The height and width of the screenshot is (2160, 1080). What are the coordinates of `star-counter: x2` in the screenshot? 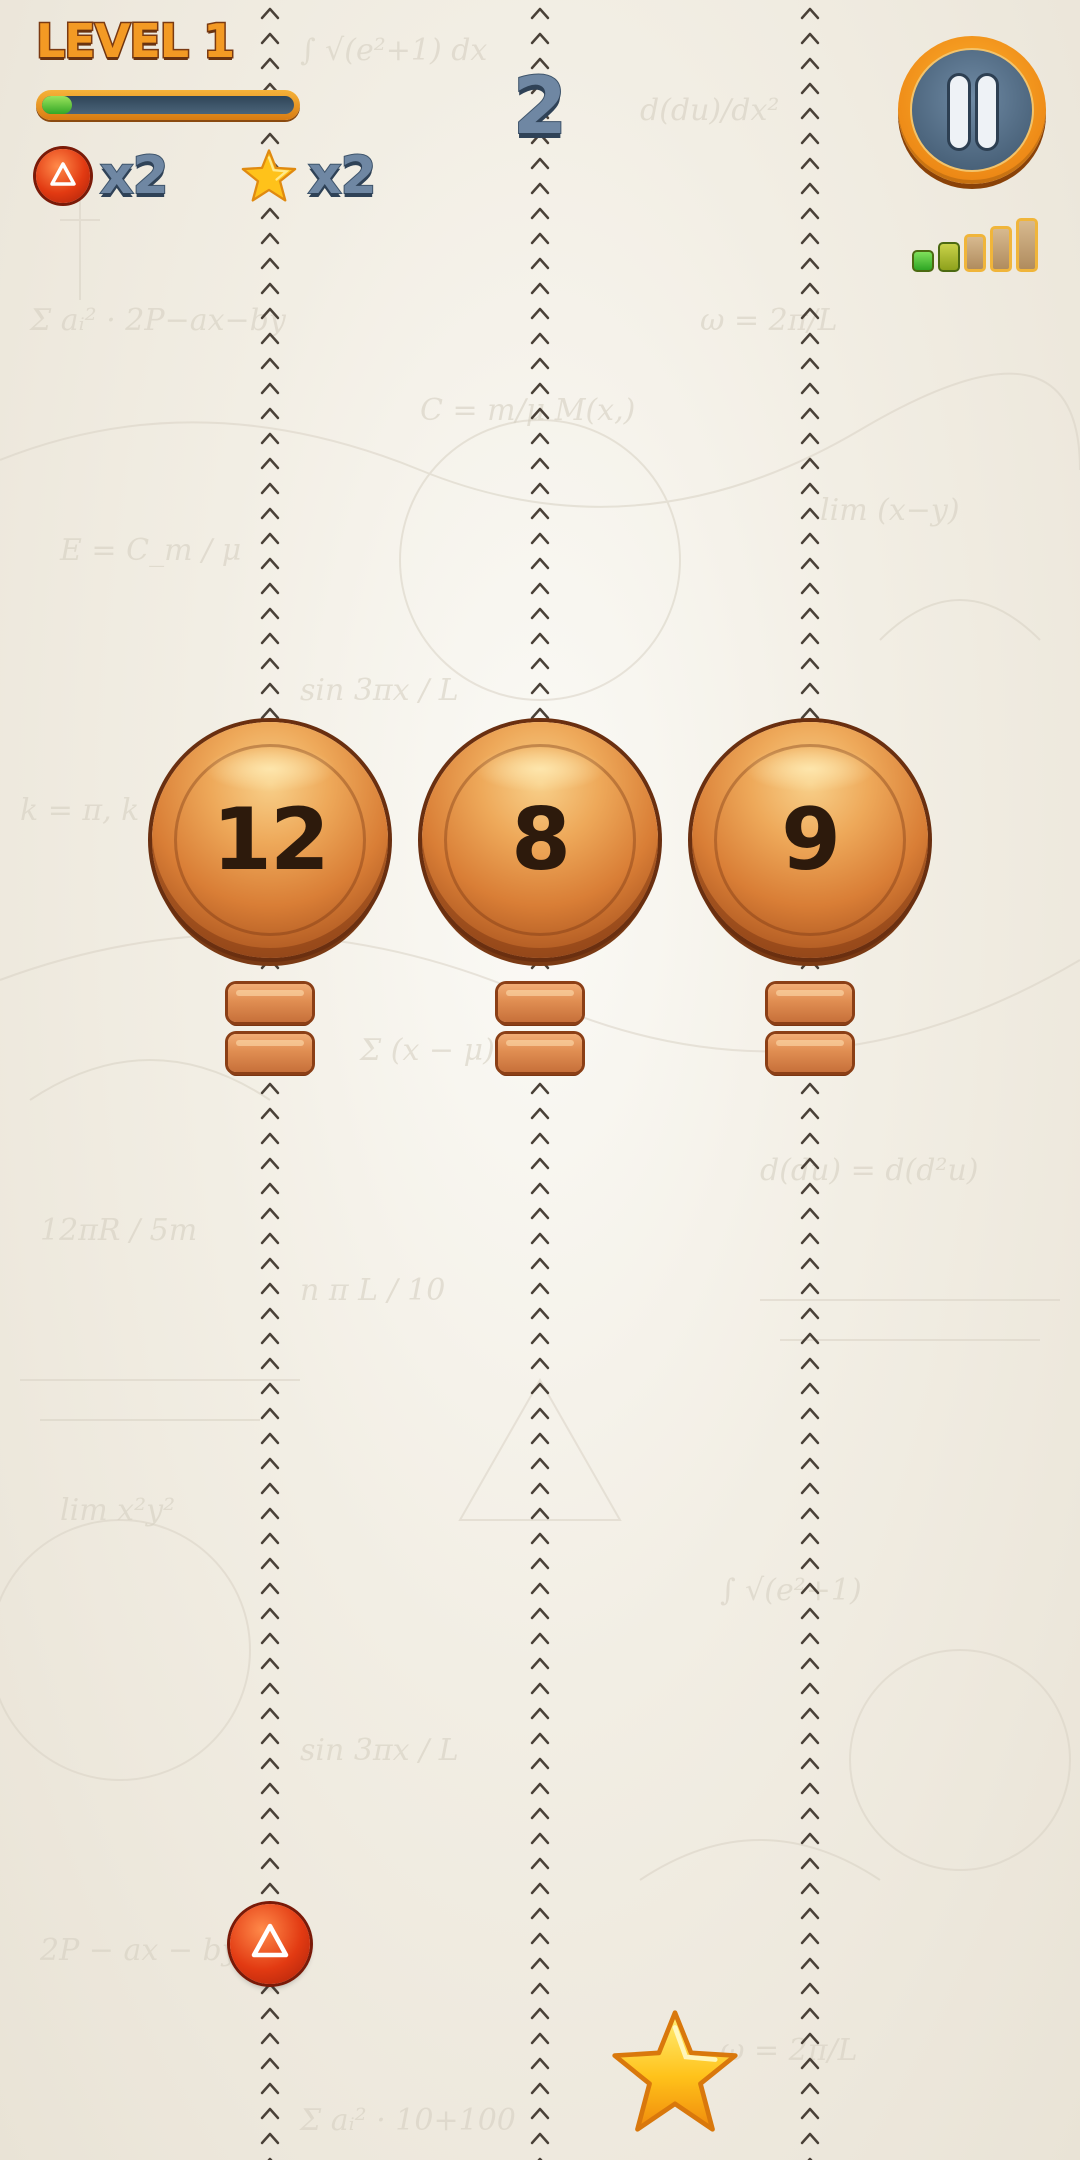 It's located at (309, 176).